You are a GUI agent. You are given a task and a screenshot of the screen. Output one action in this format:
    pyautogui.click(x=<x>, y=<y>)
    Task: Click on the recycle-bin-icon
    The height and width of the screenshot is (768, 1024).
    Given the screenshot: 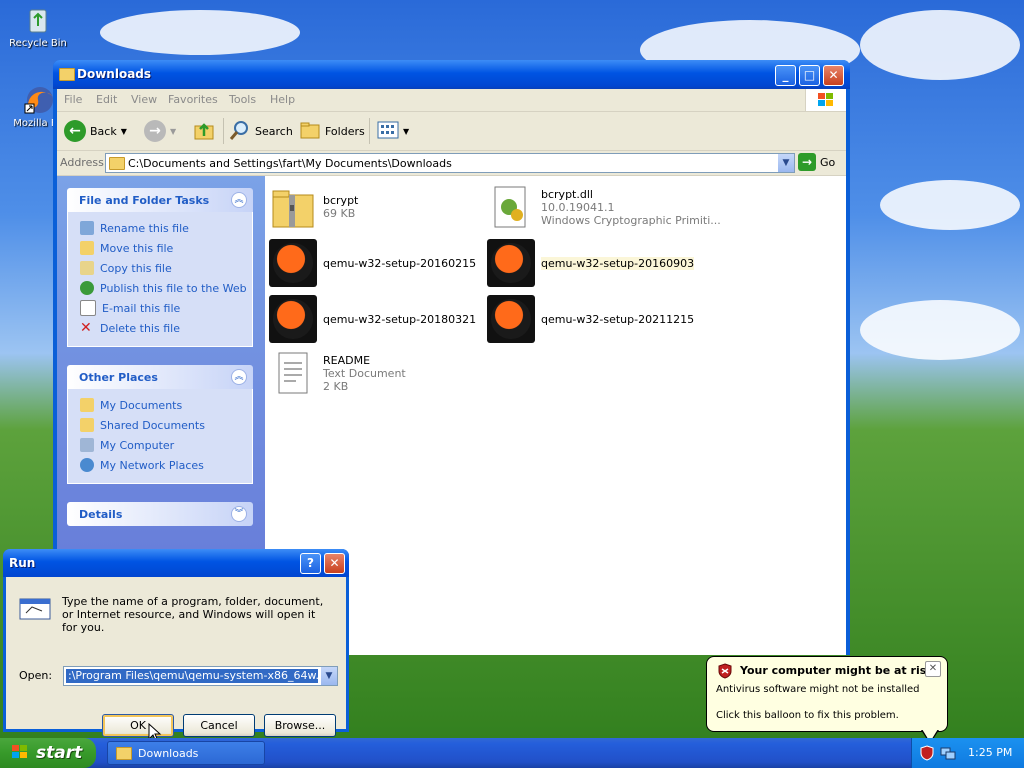 What is the action you would take?
    pyautogui.click(x=38, y=20)
    